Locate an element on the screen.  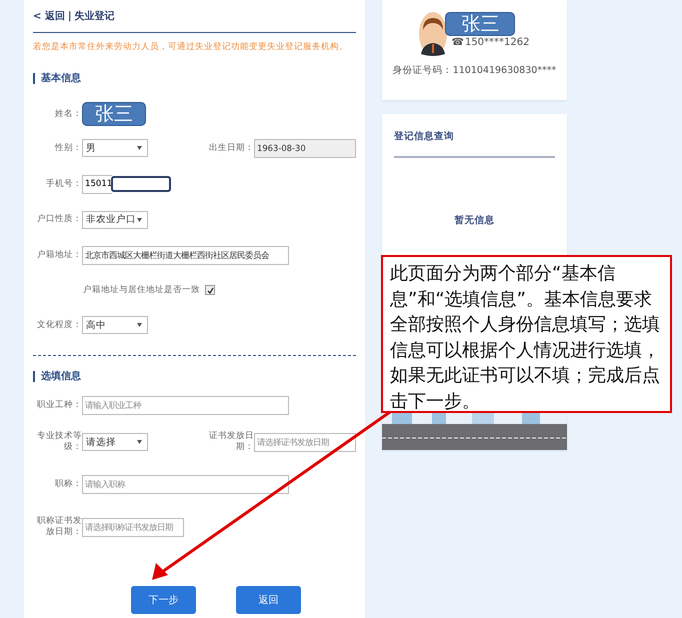
next-button: 下一步 is located at coordinates (163, 600).